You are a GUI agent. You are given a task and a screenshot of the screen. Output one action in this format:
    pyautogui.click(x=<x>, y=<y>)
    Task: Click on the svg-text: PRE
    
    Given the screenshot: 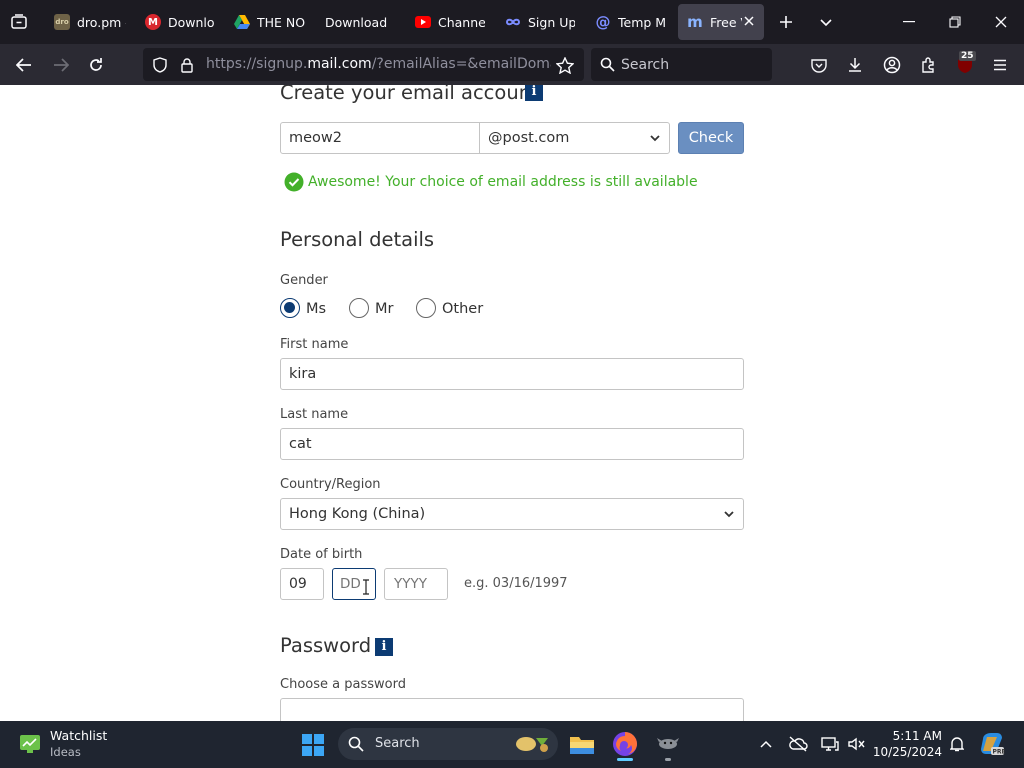 What is the action you would take?
    pyautogui.click(x=999, y=752)
    